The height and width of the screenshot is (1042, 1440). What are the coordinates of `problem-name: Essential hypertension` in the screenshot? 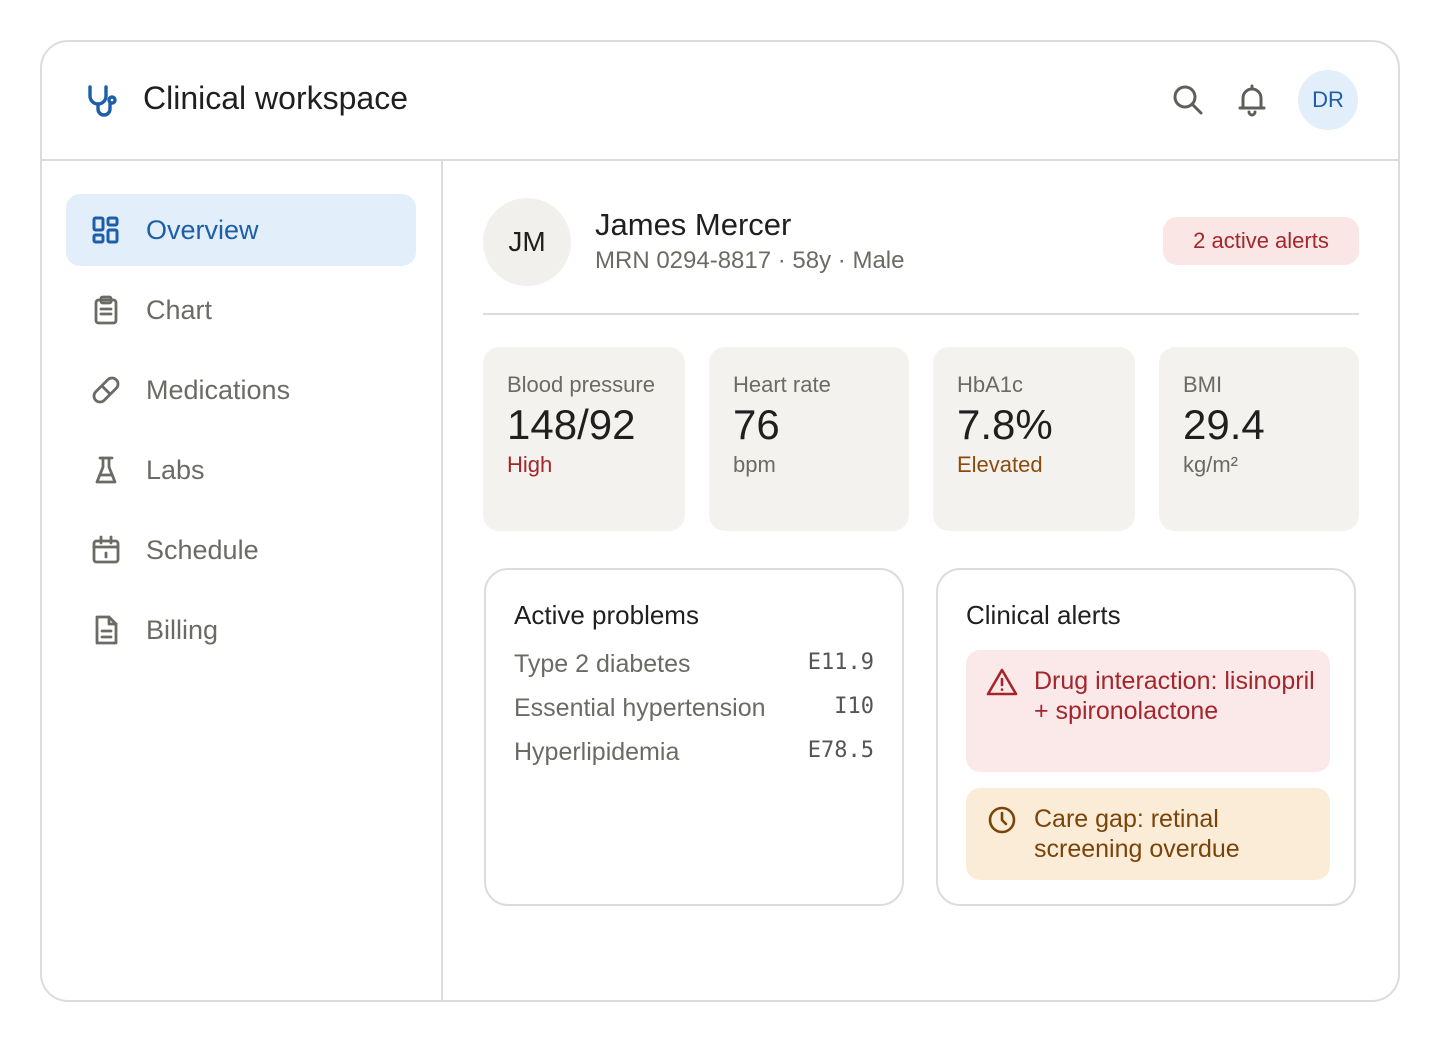 It's located at (640, 708).